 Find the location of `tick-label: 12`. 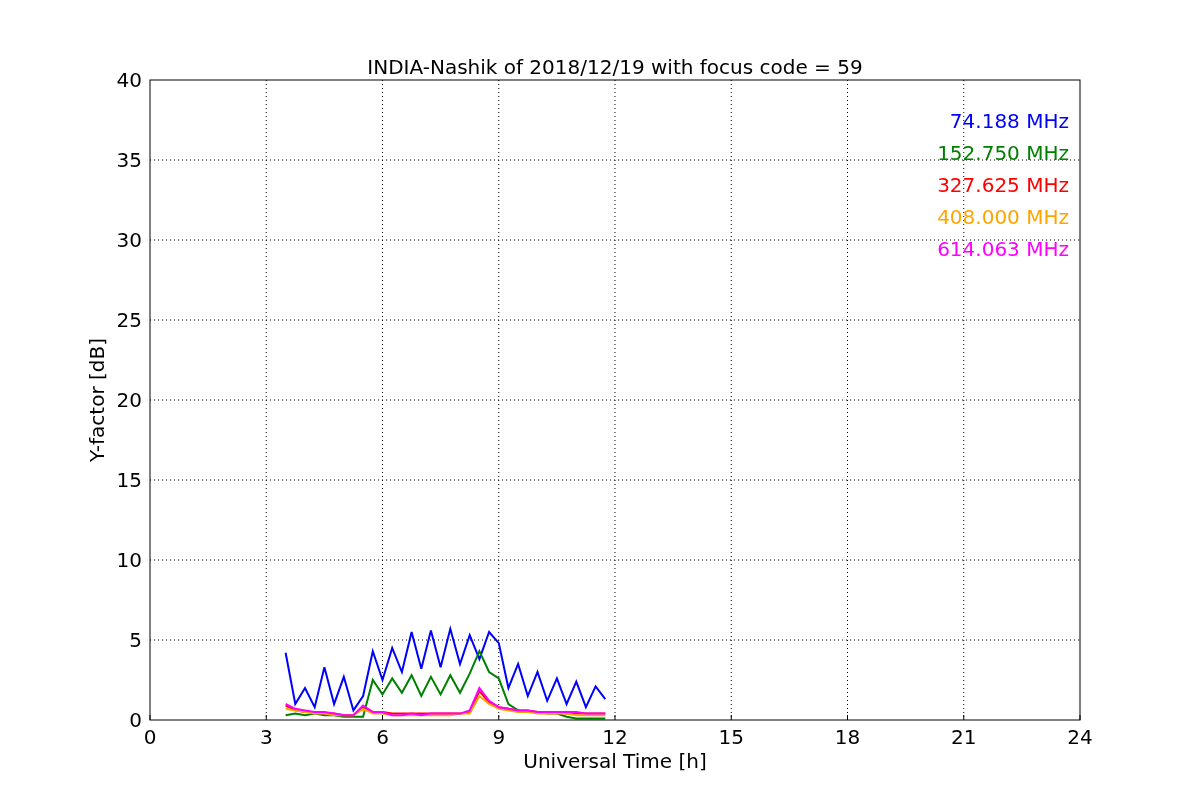

tick-label: 12 is located at coordinates (615, 737).